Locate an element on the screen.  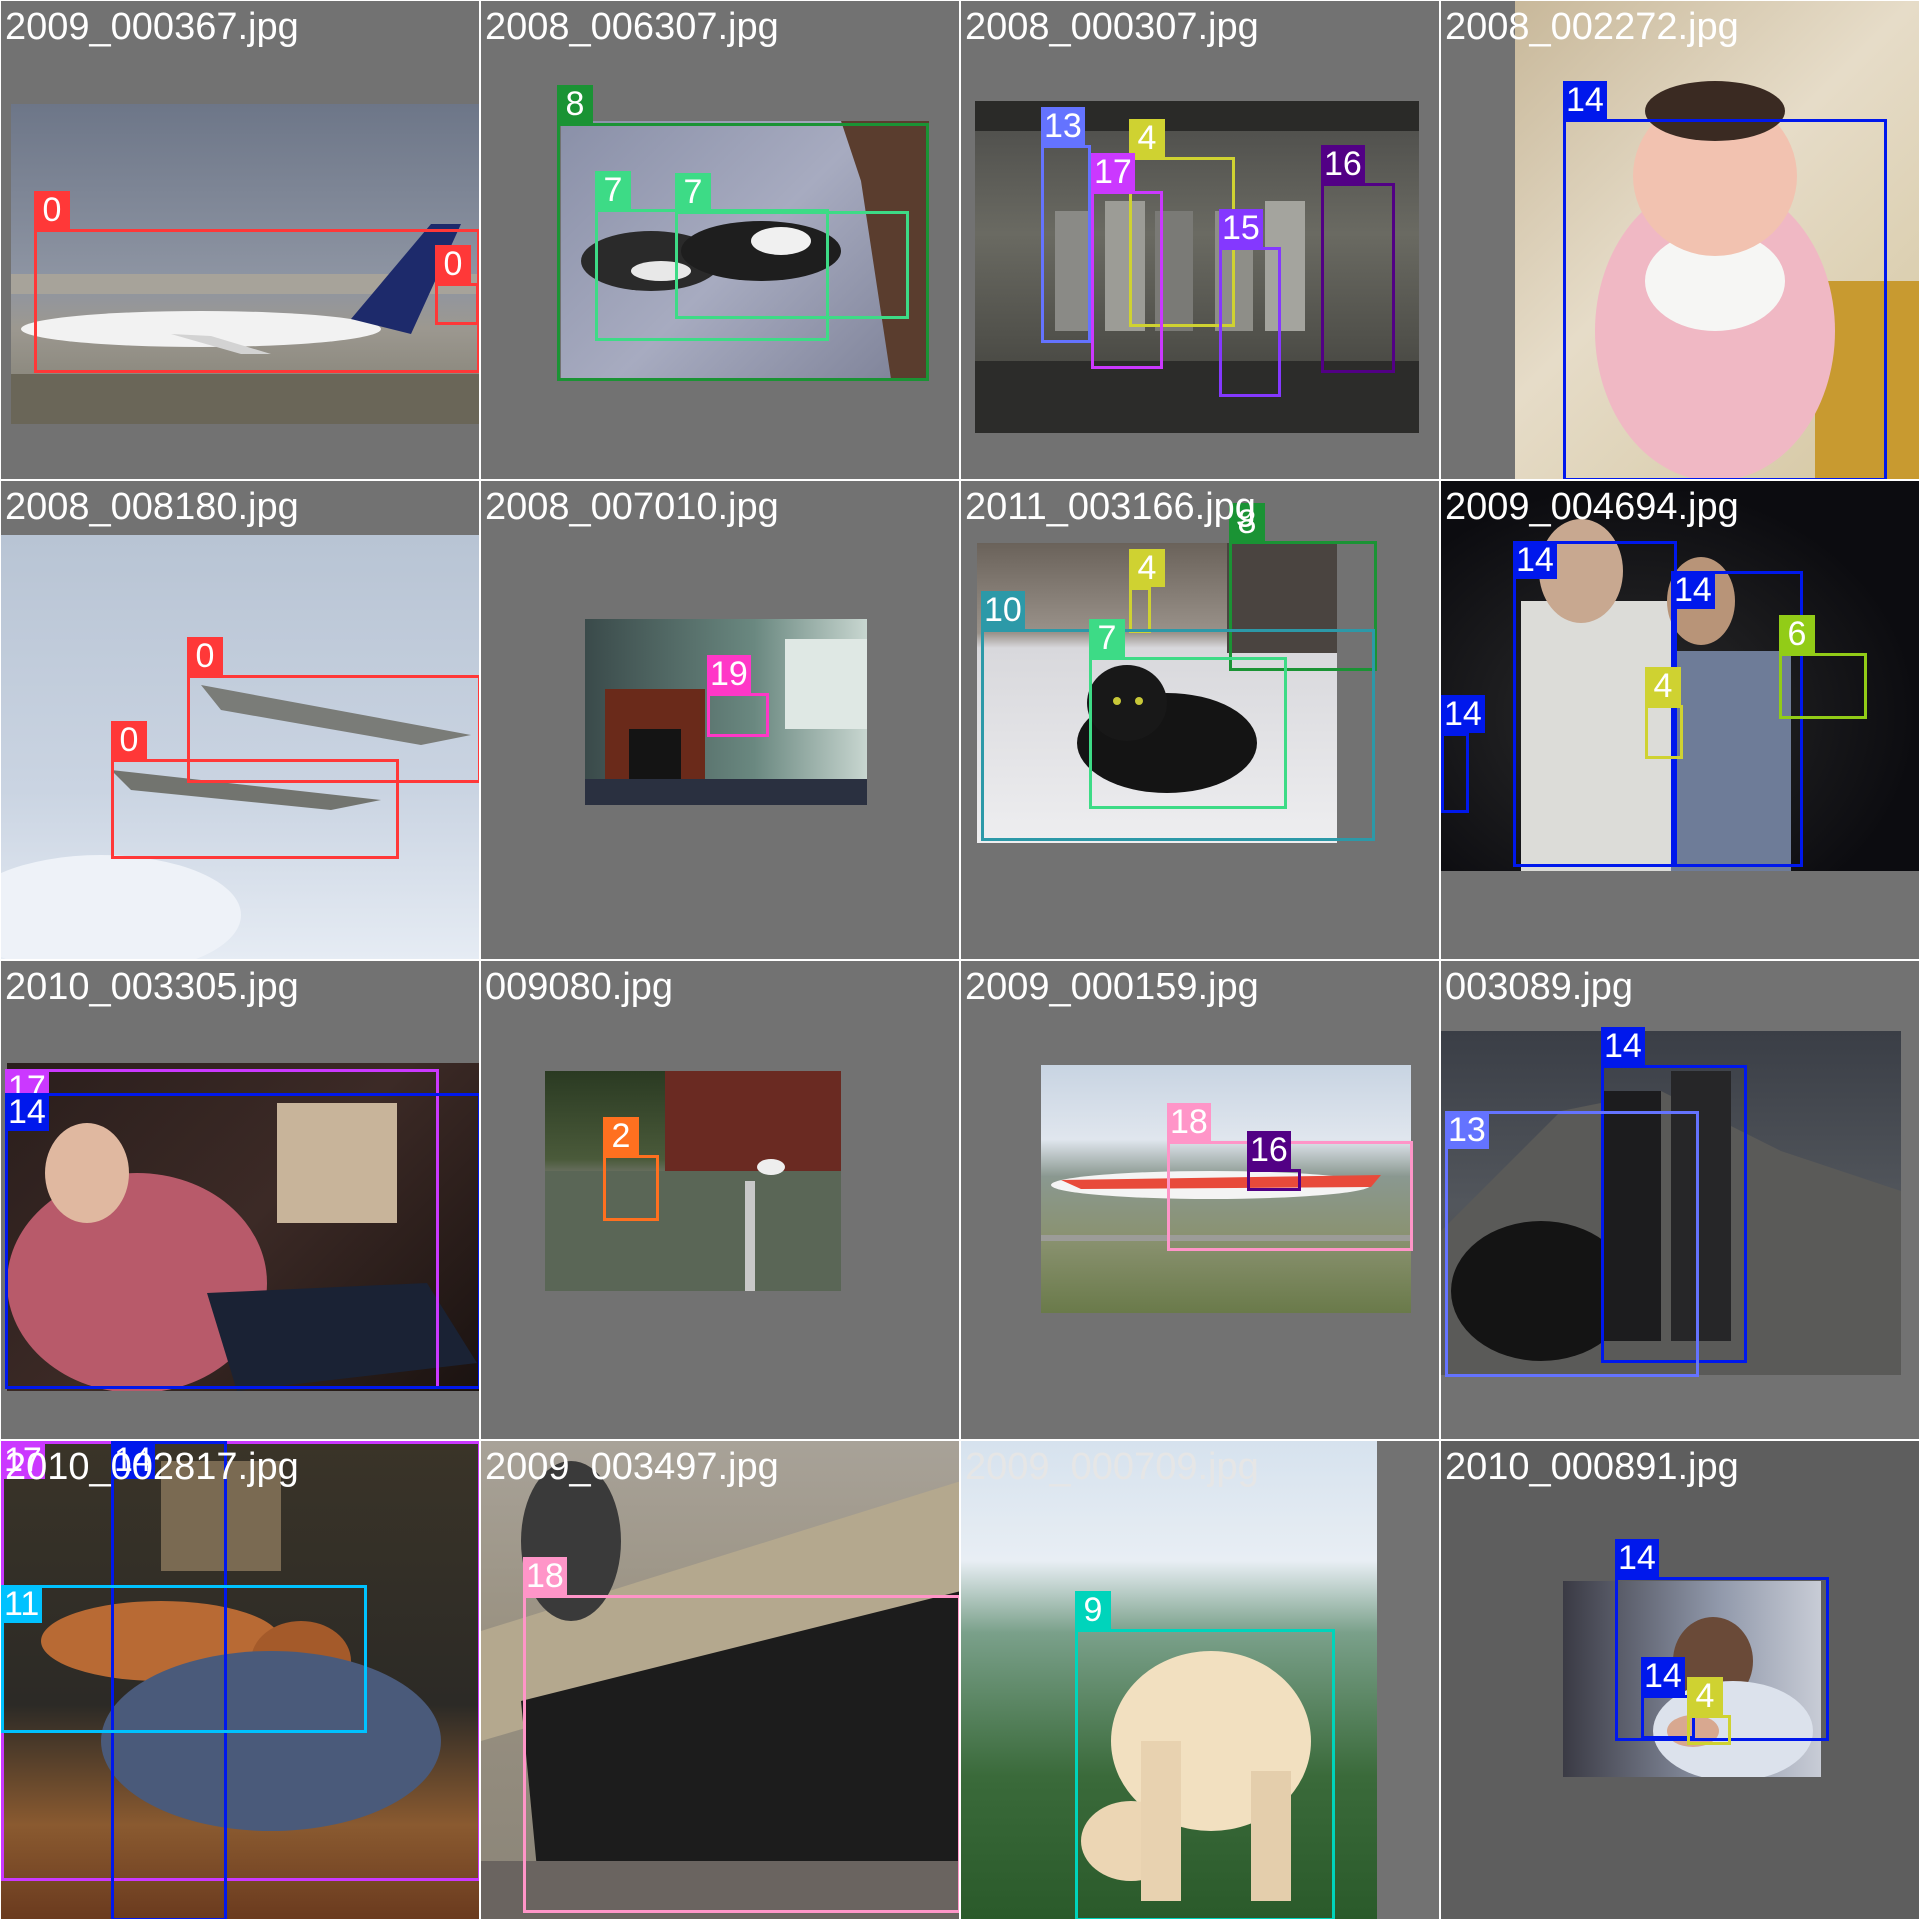
box-class-label: 9 is located at coordinates (1093, 1610).